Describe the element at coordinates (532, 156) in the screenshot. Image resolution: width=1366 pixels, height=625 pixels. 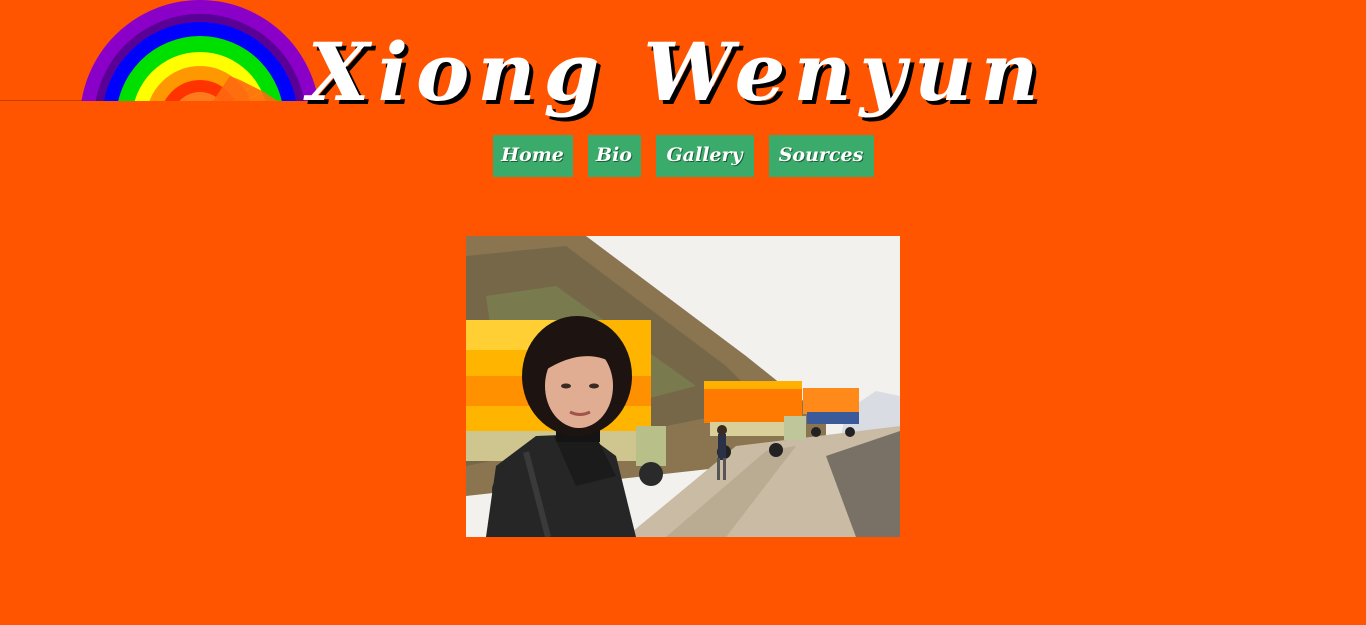
I see `nav-home-button: Home` at that location.